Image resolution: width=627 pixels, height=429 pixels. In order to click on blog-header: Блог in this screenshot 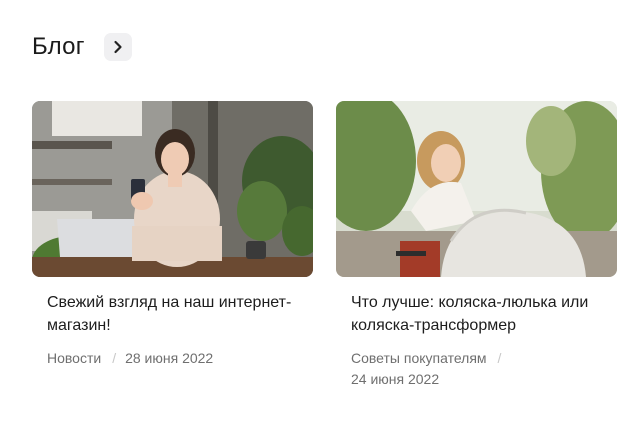, I will do `click(82, 47)`.